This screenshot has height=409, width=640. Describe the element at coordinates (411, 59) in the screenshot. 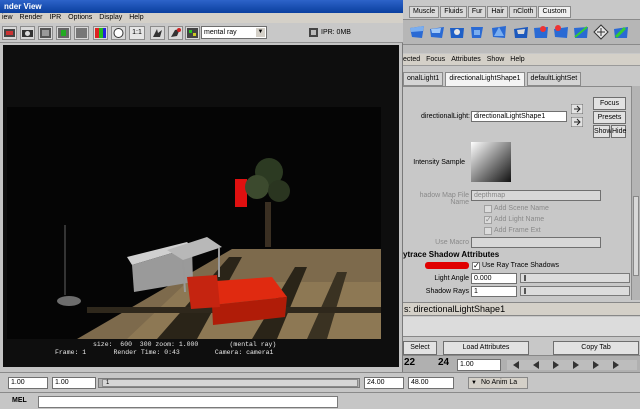

I see `ae-menu-selected: ected` at that location.